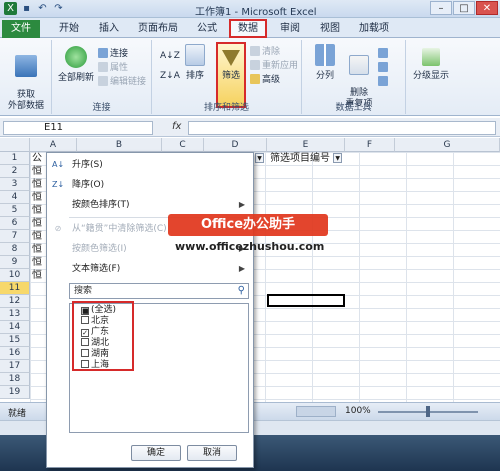  I want to click on row-header: 13, so click(15, 314).